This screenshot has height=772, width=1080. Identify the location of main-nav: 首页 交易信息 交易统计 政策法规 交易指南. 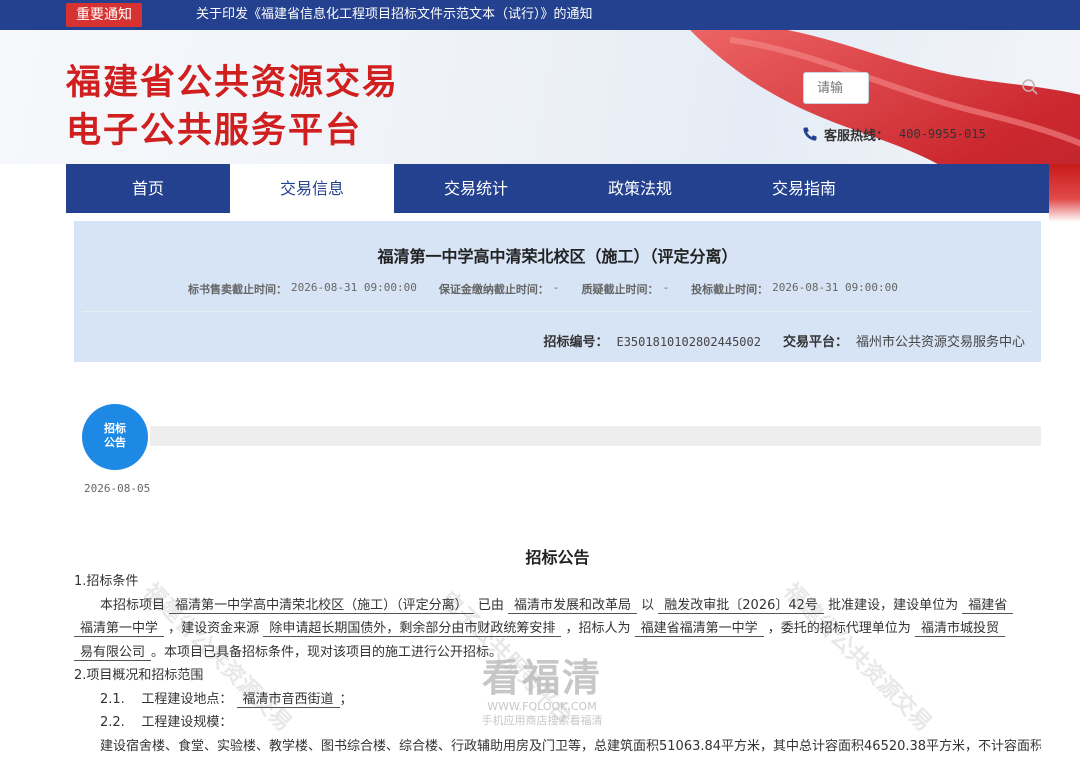
(557, 188).